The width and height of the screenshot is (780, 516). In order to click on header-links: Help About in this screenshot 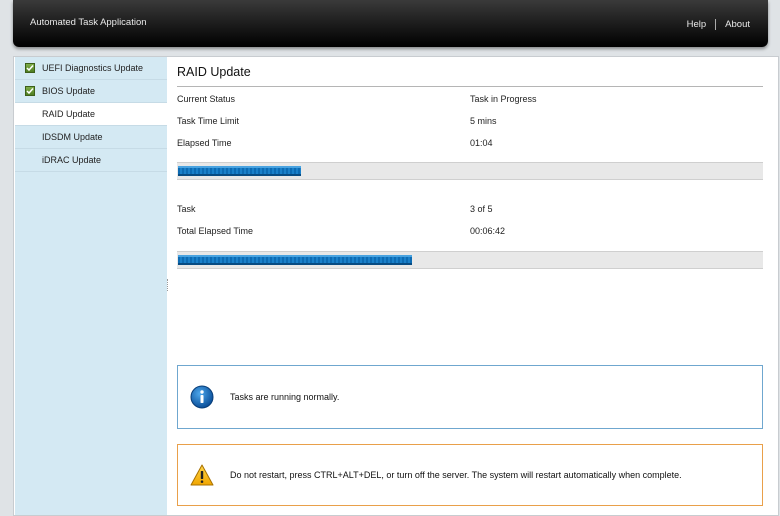, I will do `click(718, 24)`.